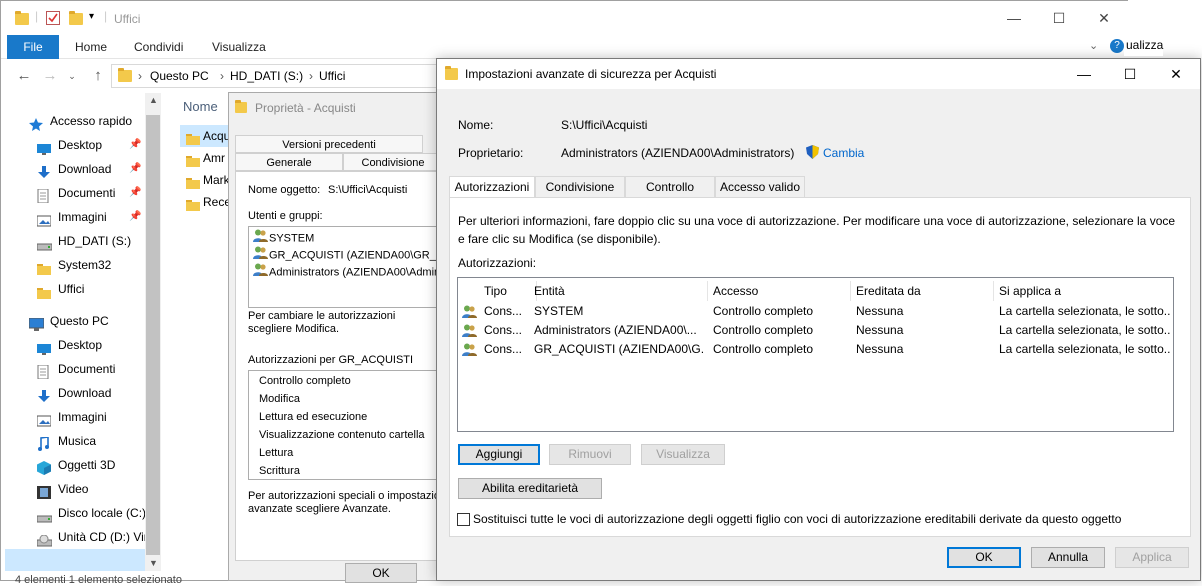 This screenshot has width=1202, height=586. Describe the element at coordinates (73, 193) in the screenshot. I see `sidebar-item: Documenti 📌` at that location.